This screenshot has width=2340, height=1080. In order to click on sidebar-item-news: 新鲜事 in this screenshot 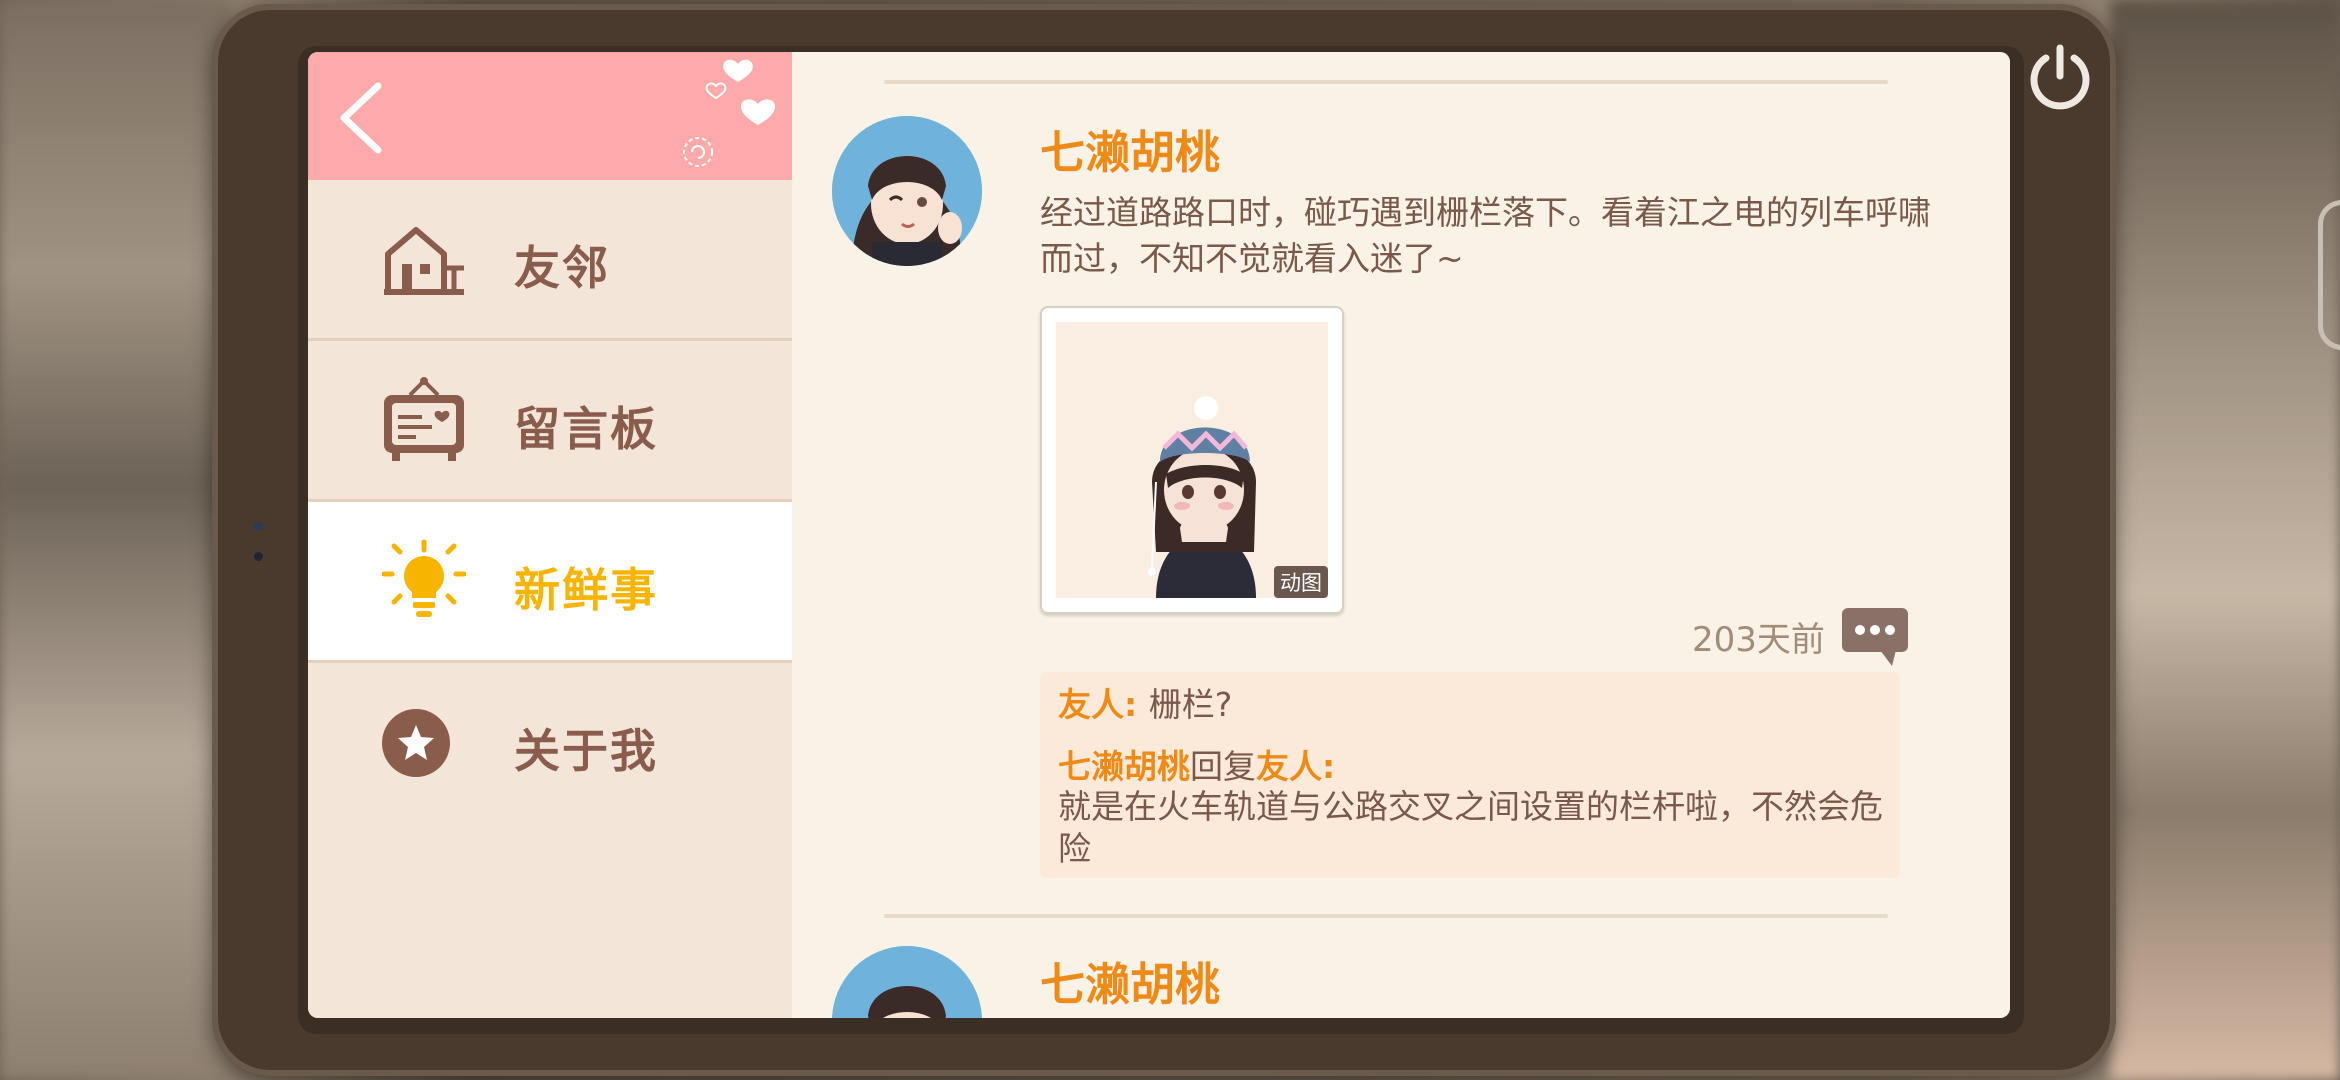, I will do `click(550, 582)`.